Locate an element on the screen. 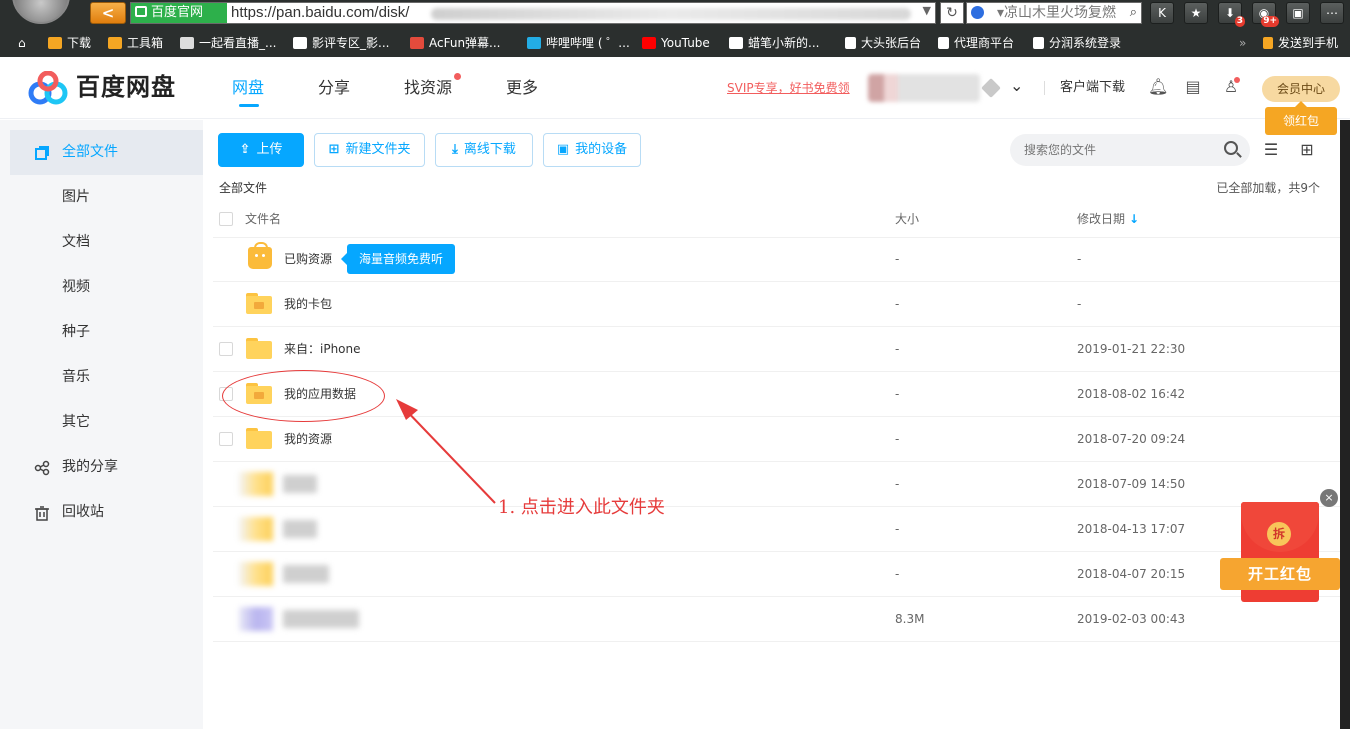 Image resolution: width=1350 pixels, height=729 pixels. sidebar-item-documents: 文档 is located at coordinates (106, 242).